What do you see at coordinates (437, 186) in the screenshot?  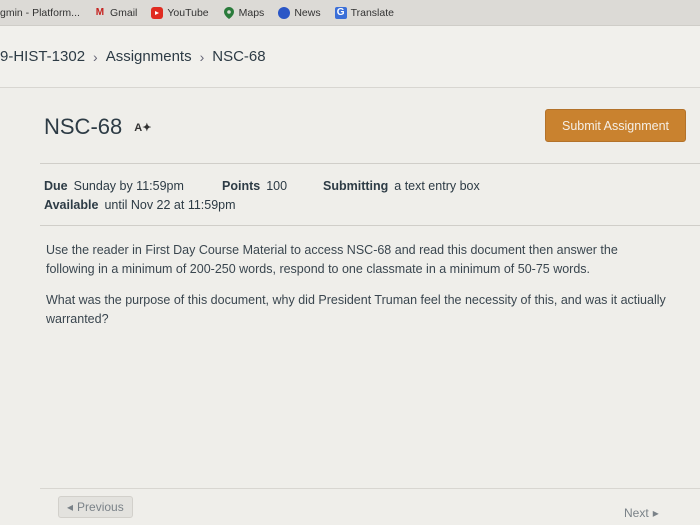 I see `submitting-value: a text entry box` at bounding box center [437, 186].